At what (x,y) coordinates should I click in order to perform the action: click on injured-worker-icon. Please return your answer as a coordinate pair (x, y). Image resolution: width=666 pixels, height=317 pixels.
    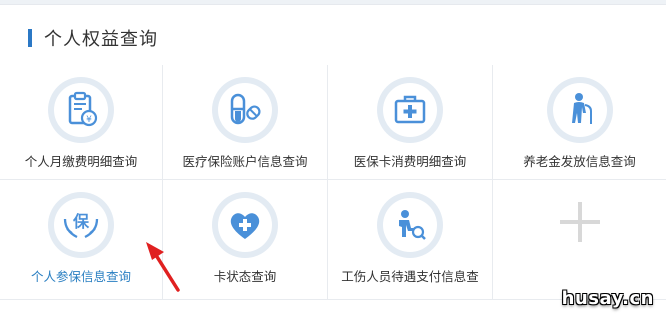
    Looking at the image, I should click on (412, 225).